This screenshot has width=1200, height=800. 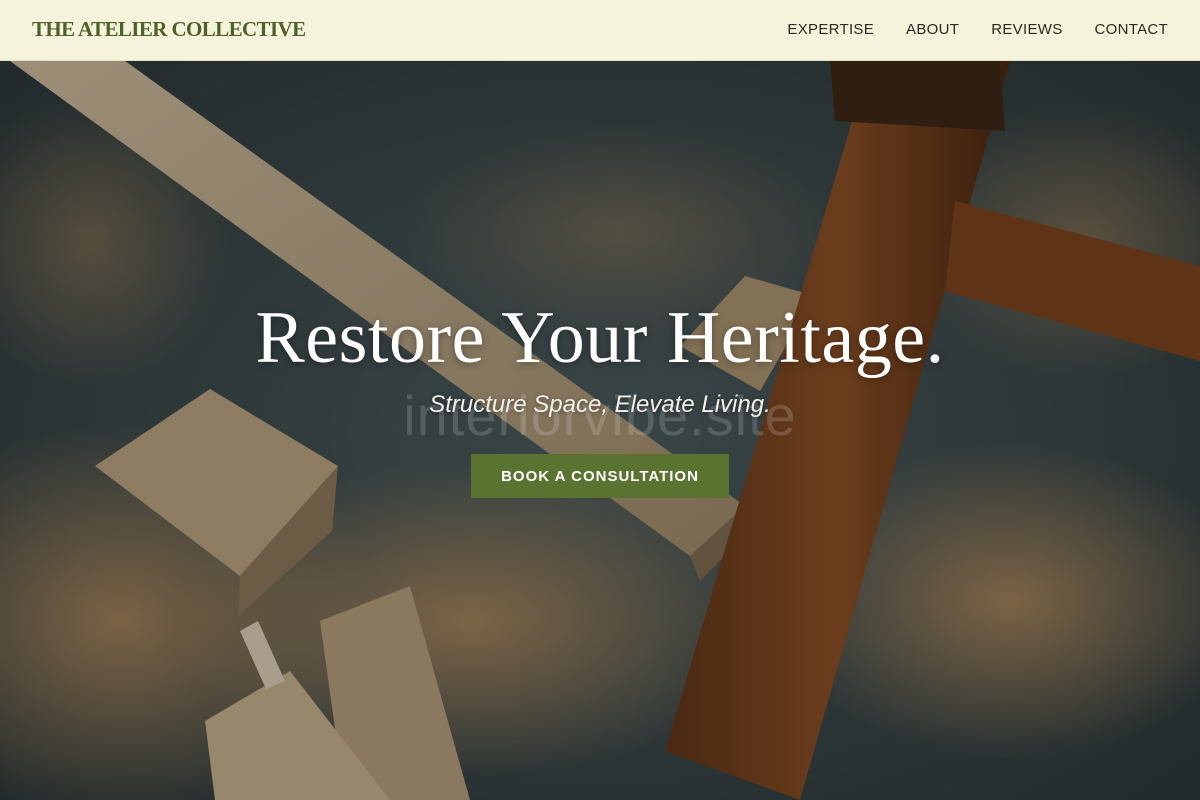 What do you see at coordinates (600, 476) in the screenshot?
I see `book-consultation-button: BOOK A CONSULTATION` at bounding box center [600, 476].